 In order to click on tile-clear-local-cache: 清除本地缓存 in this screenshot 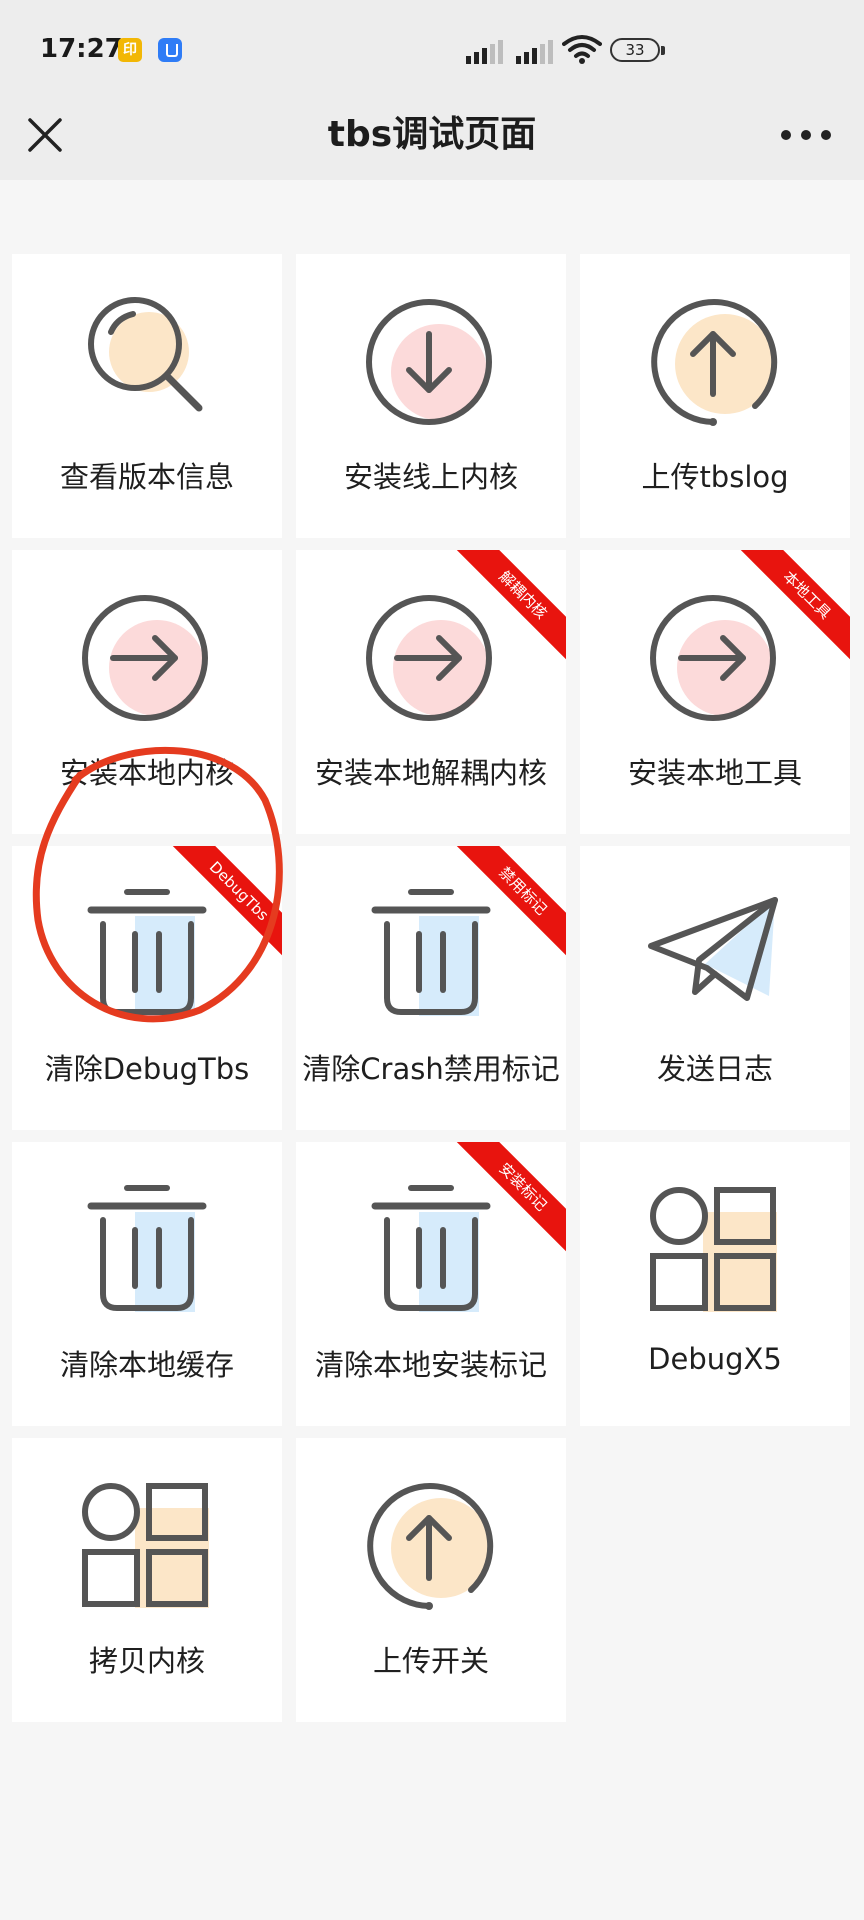, I will do `click(147, 1284)`.